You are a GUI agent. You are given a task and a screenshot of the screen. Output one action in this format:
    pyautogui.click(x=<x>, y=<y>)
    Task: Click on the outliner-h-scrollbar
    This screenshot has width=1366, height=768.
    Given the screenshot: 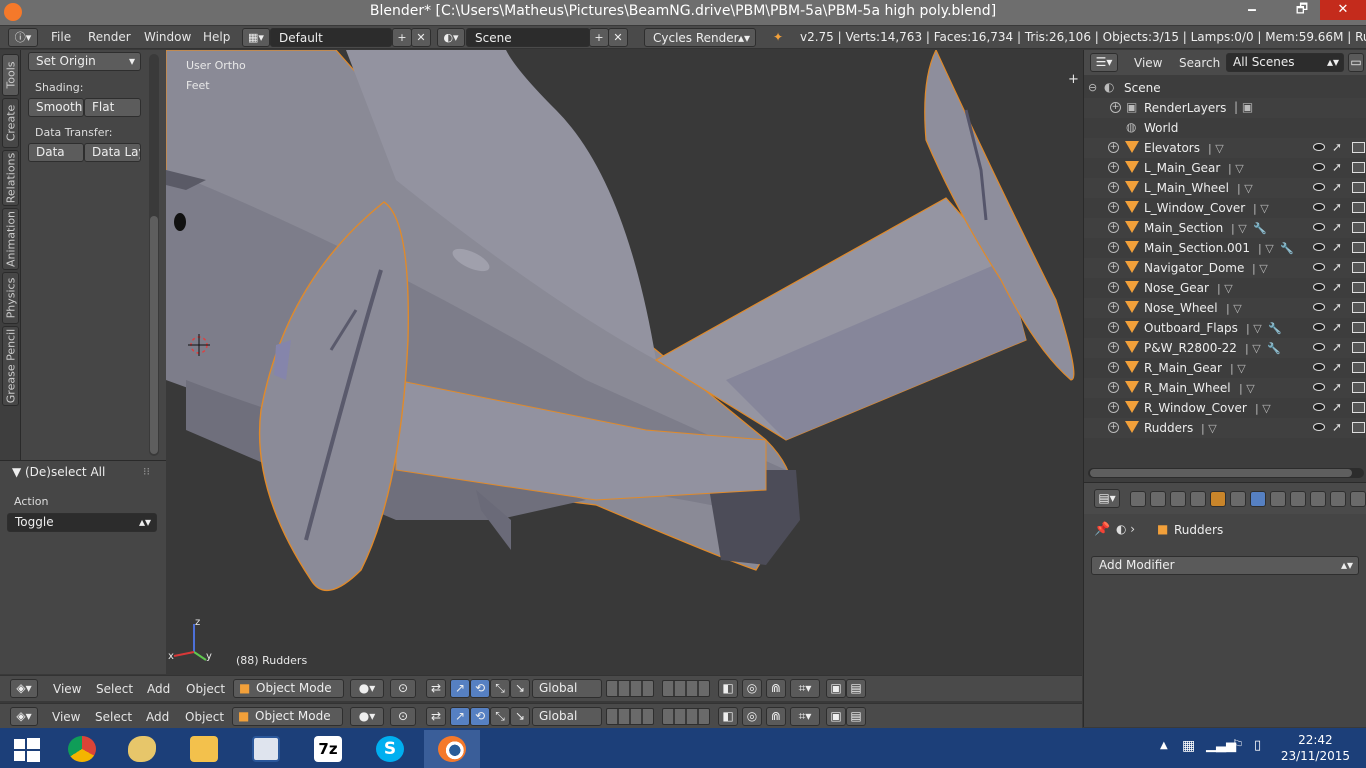 What is the action you would take?
    pyautogui.click(x=1226, y=473)
    